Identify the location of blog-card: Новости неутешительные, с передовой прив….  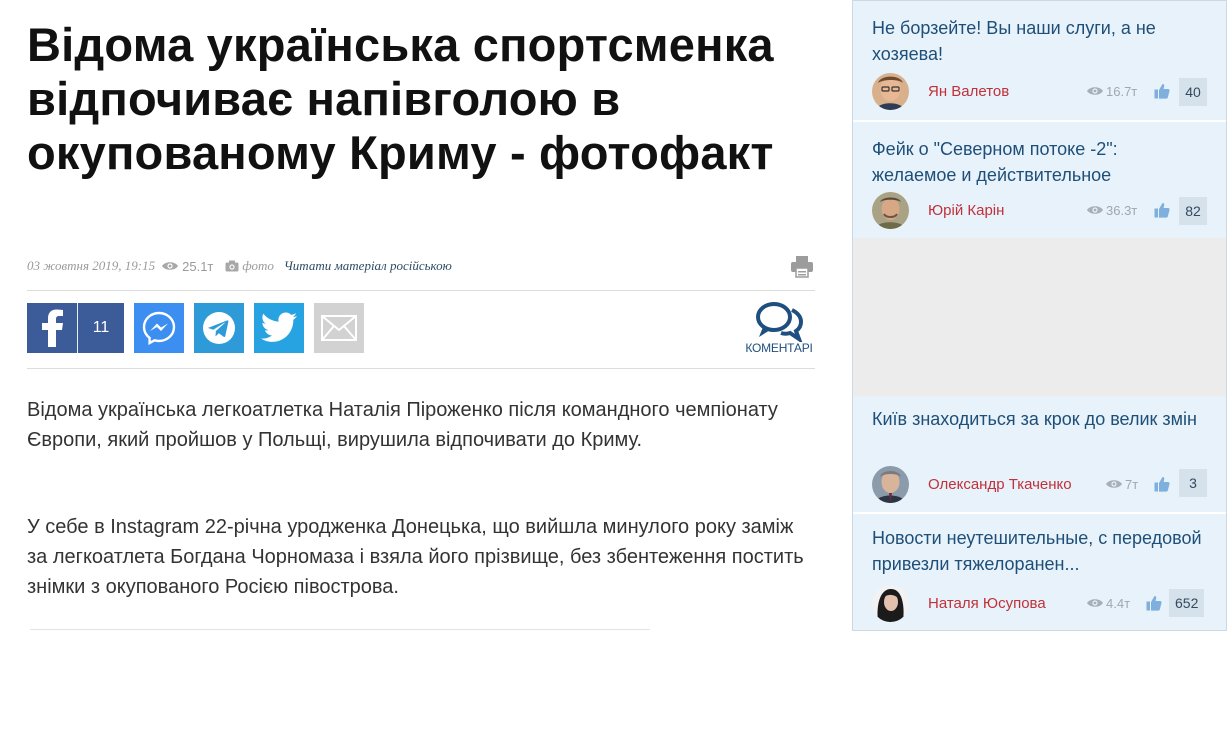
(1039, 572).